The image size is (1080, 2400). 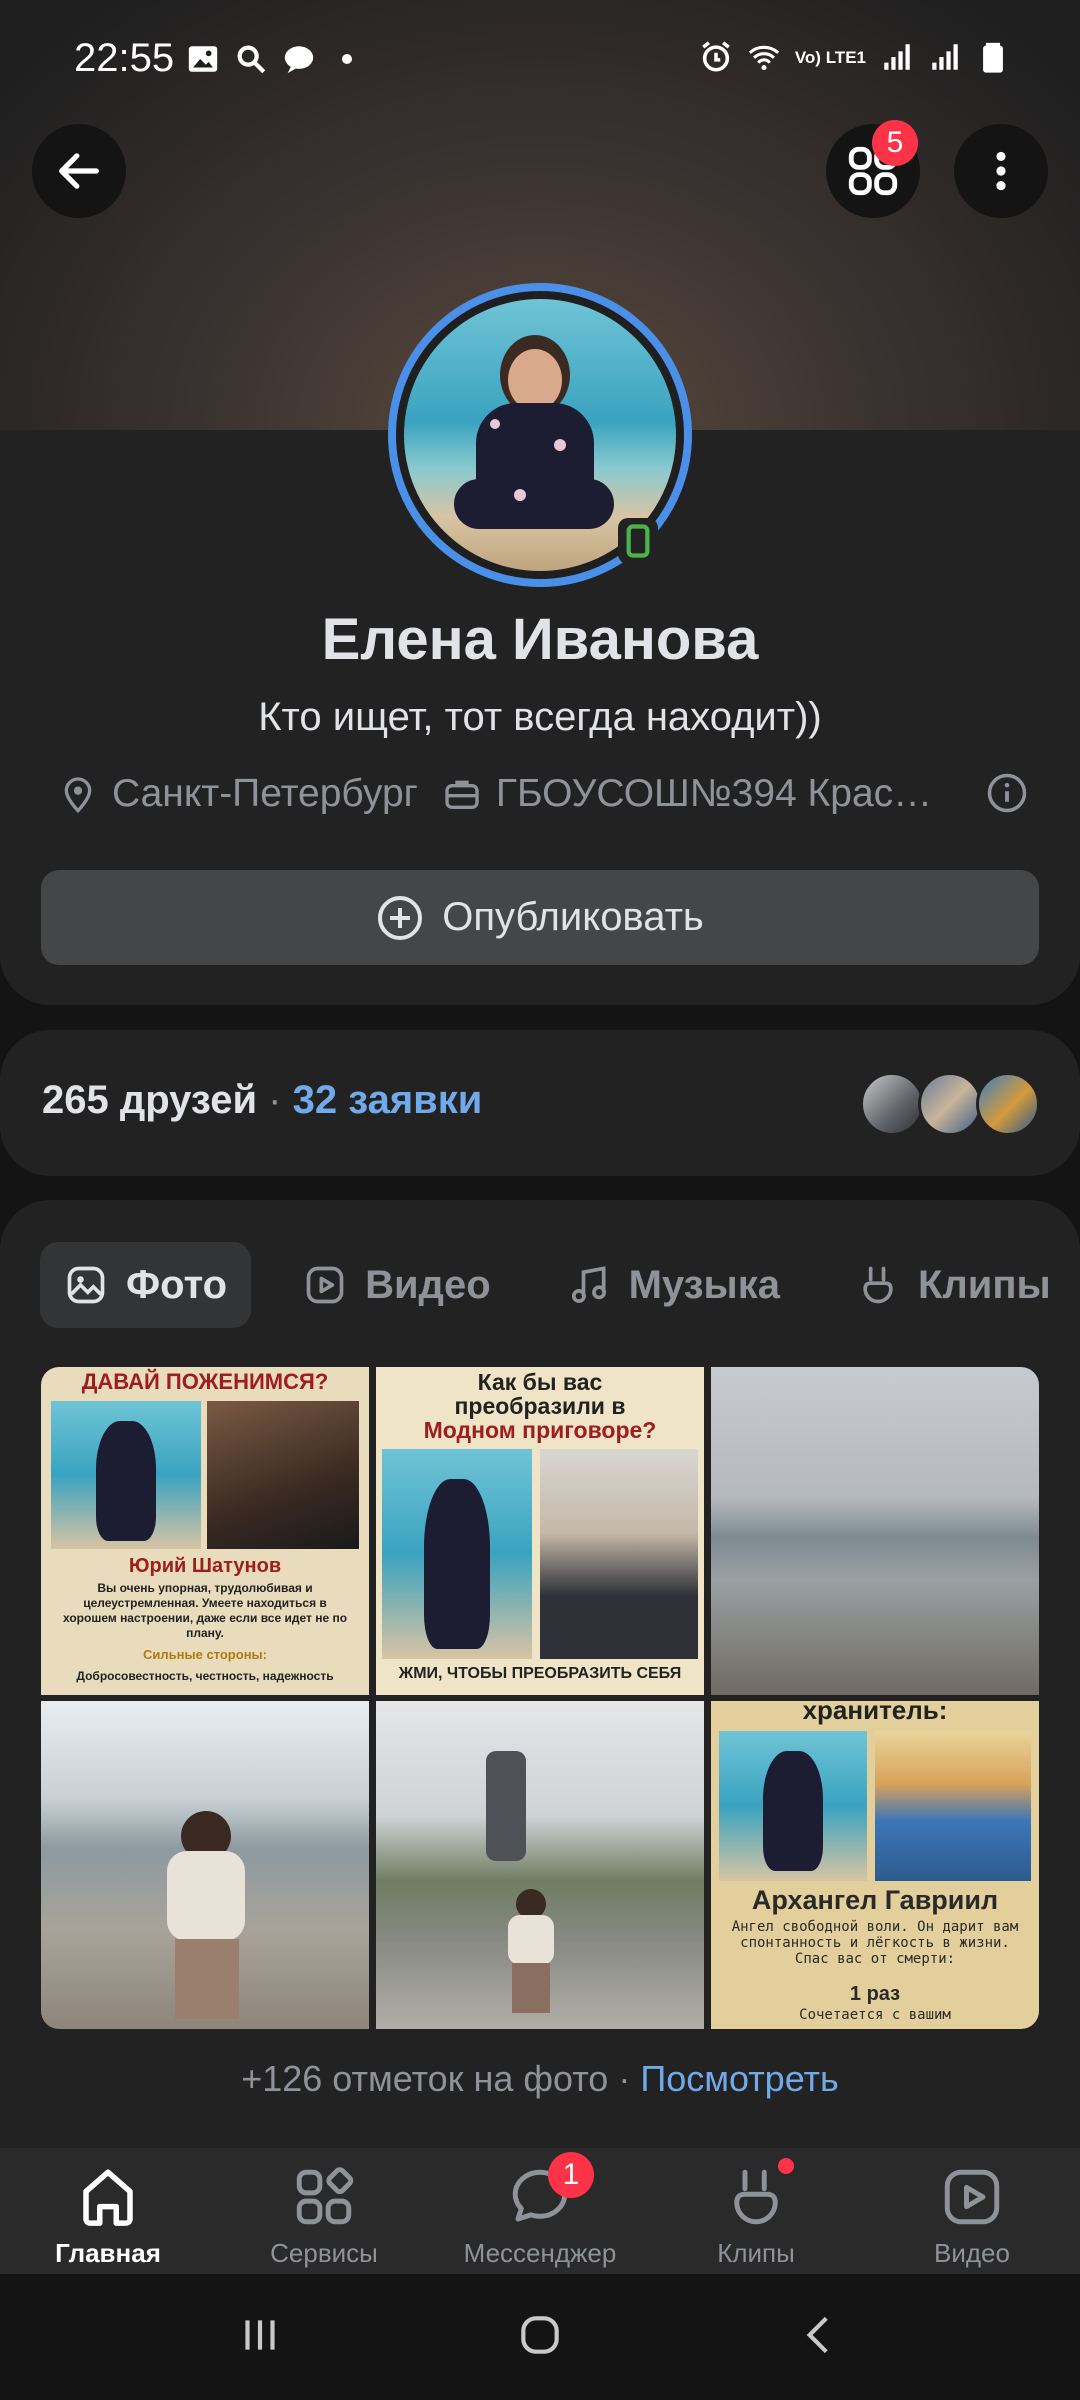 I want to click on photo-2-host, so click(x=619, y=1554).